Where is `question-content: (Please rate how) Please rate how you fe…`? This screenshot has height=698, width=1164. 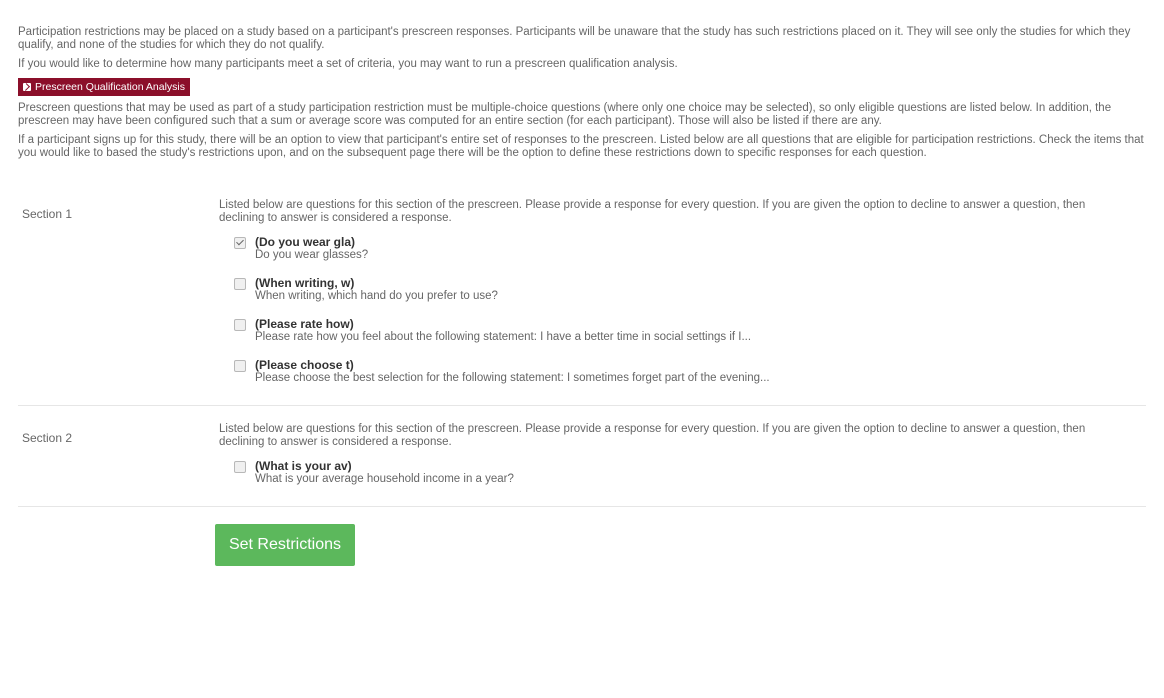 question-content: (Please rate how) Please rate how you fe… is located at coordinates (503, 331).